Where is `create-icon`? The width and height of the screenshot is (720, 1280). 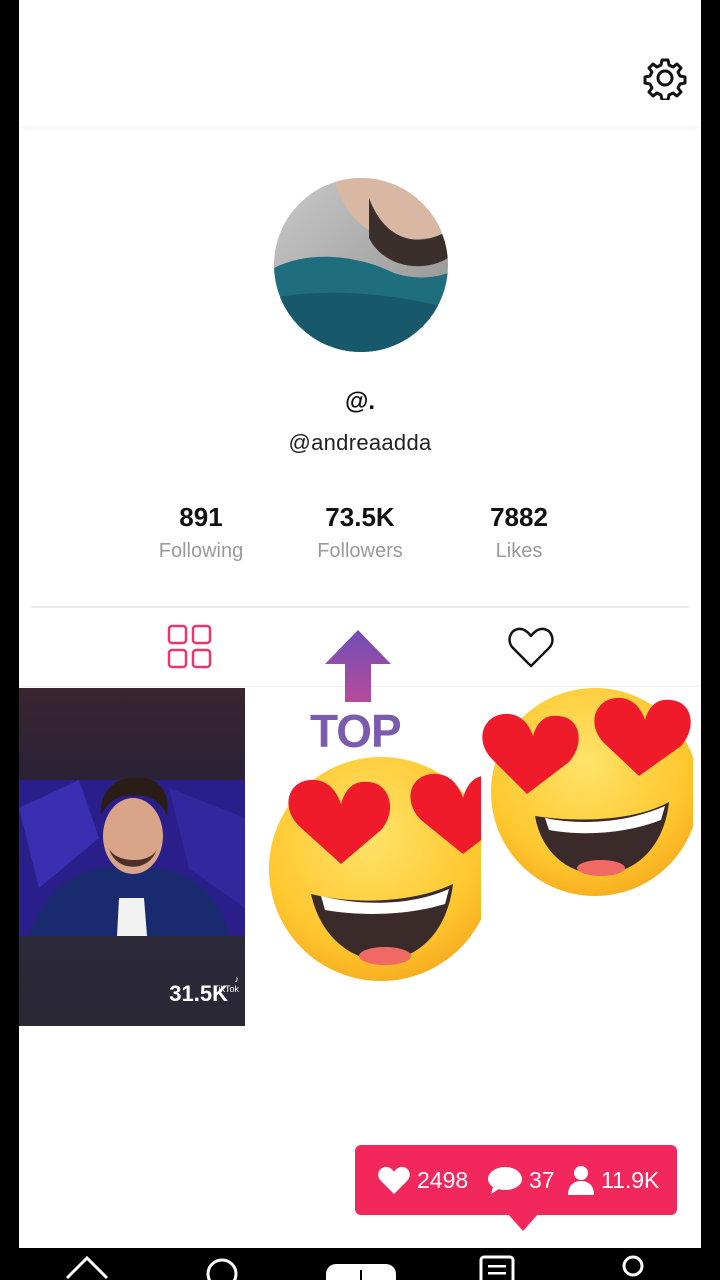
create-icon is located at coordinates (361, 1267).